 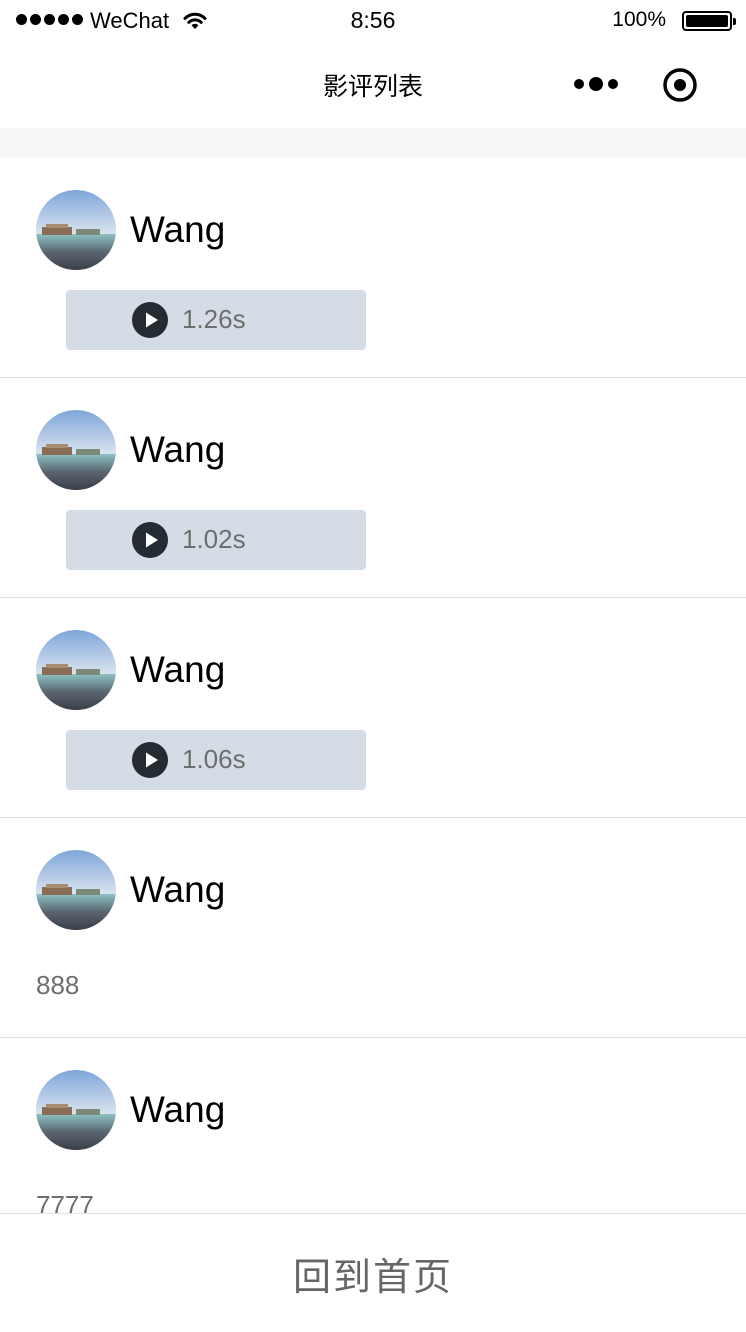 I want to click on voice-play-button: 1.06s, so click(x=216, y=760).